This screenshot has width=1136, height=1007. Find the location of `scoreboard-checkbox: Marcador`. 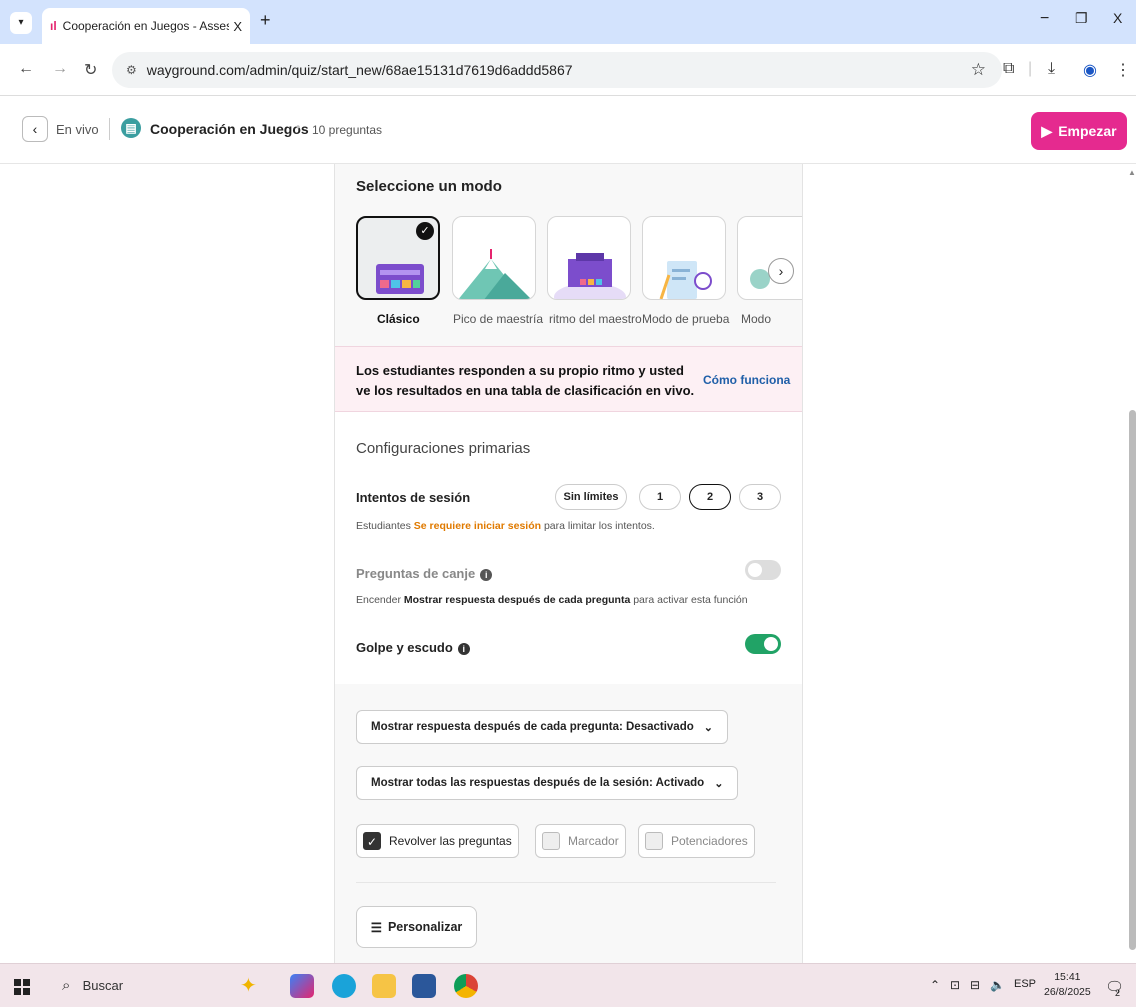

scoreboard-checkbox: Marcador is located at coordinates (580, 841).